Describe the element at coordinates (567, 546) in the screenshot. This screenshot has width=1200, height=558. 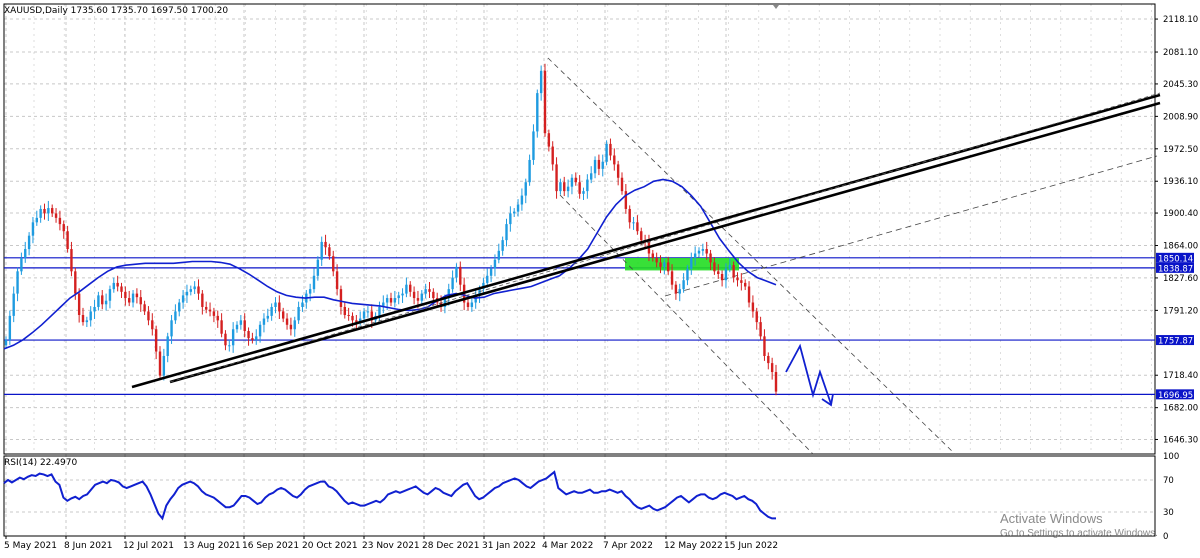
I see `x-tick-label: 4 Mar 2022` at that location.